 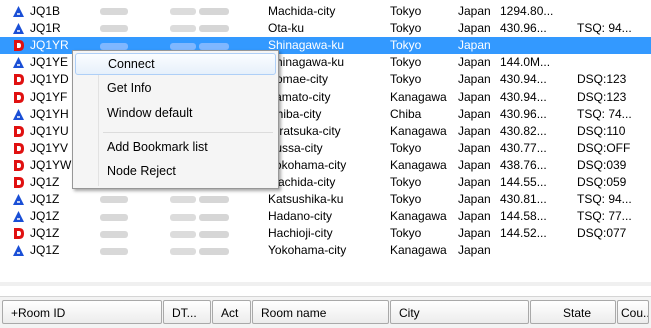 What do you see at coordinates (231, 312) in the screenshot?
I see `header-act: Act` at bounding box center [231, 312].